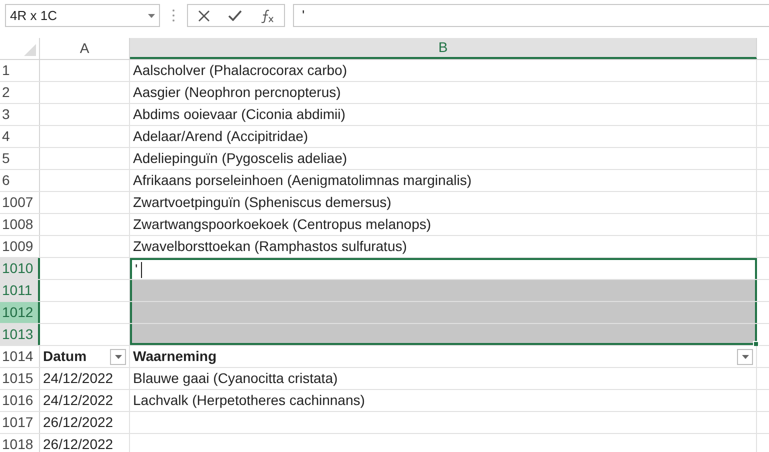 The width and height of the screenshot is (769, 452). What do you see at coordinates (237, 92) in the screenshot?
I see `table-cell-text: Aasgier (Neophron percnopterus)` at bounding box center [237, 92].